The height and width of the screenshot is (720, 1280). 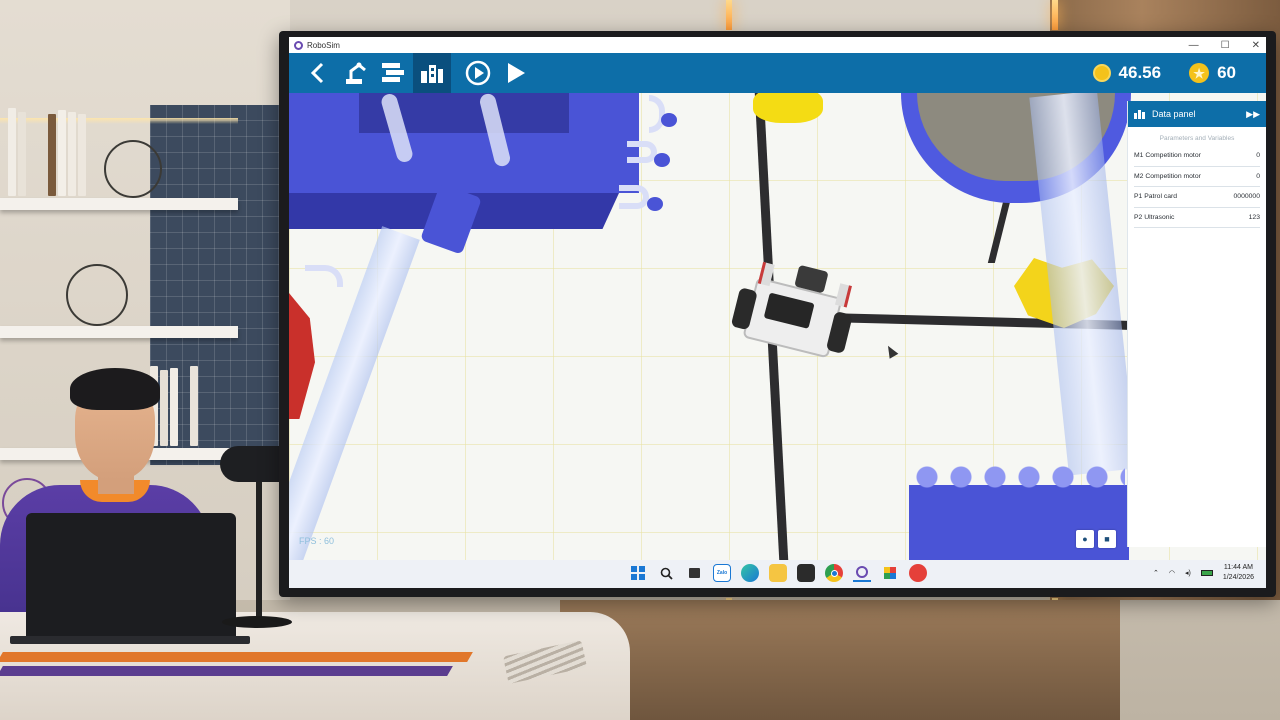 I want to click on chevron-left-icon, so click(x=317, y=73).